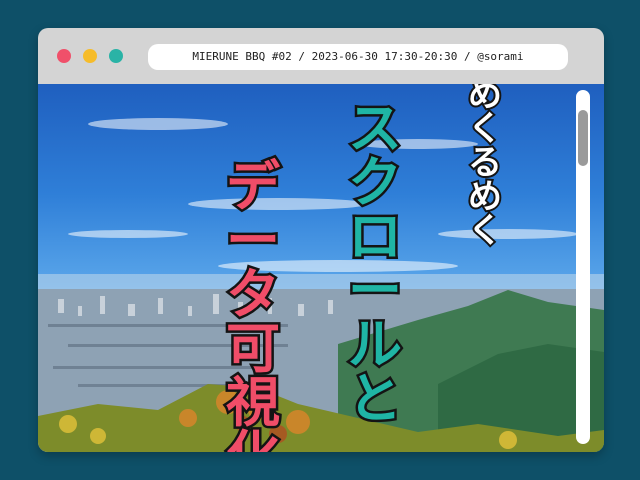  Describe the element at coordinates (375, 344) in the screenshot. I see `title-char: ル` at that location.